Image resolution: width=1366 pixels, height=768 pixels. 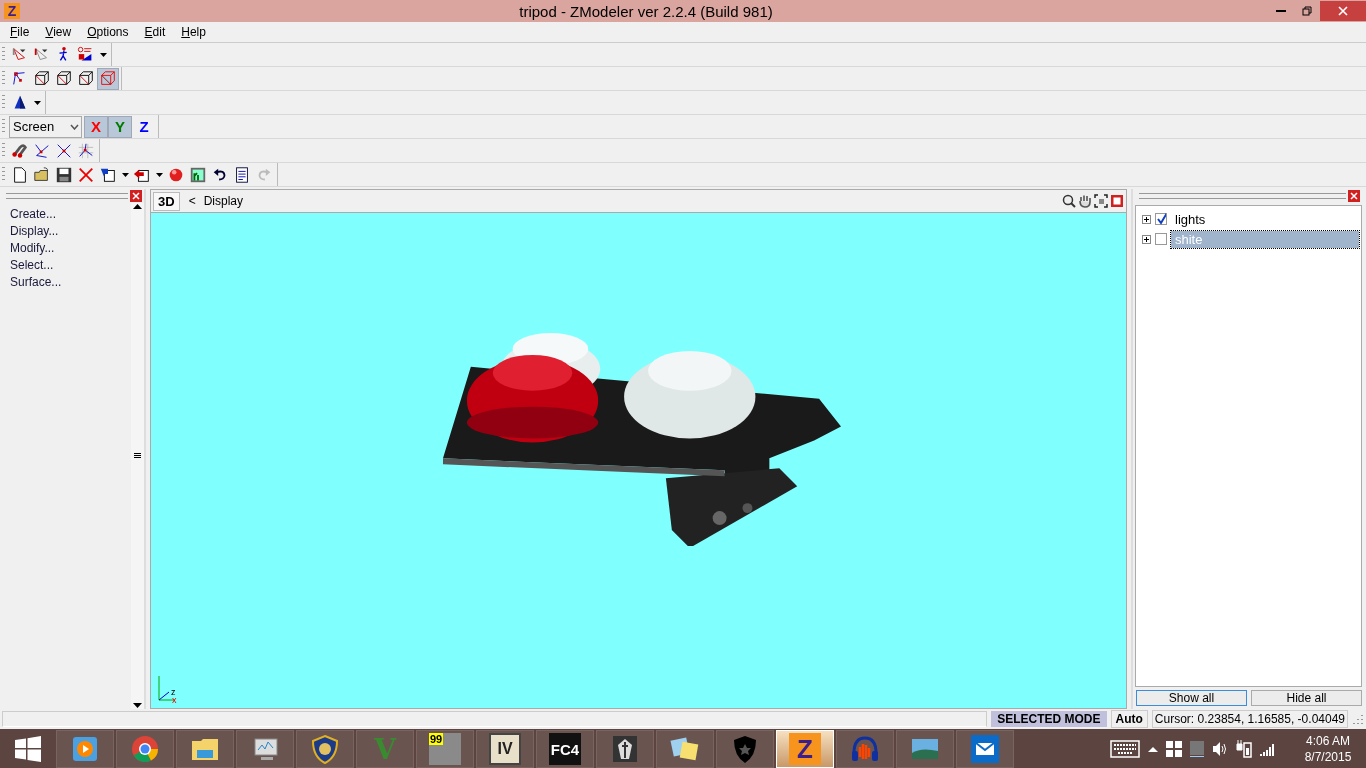 I want to click on time-text: 4:06 AM, so click(x=1328, y=741).